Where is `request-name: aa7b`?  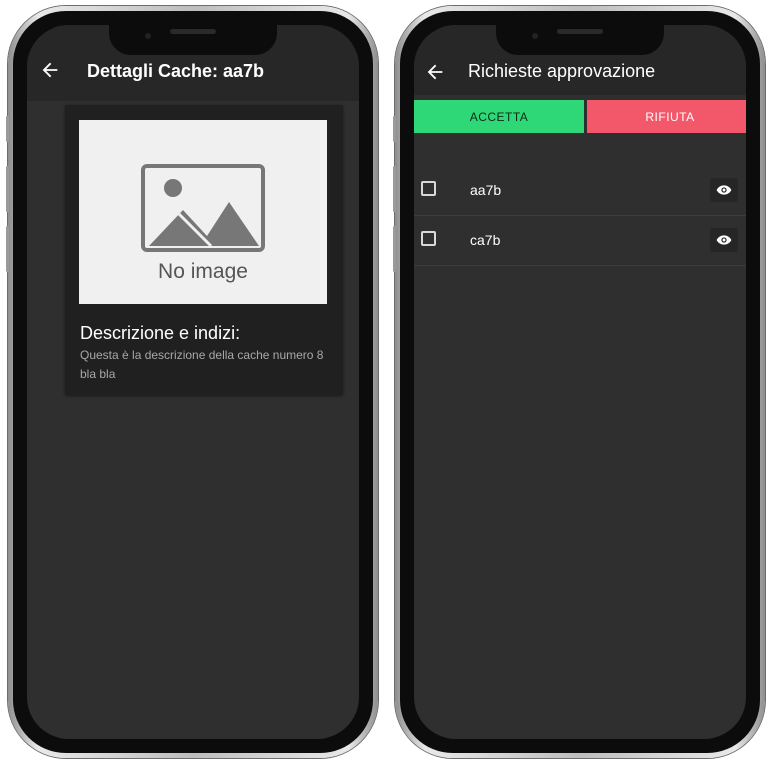
request-name: aa7b is located at coordinates (486, 190).